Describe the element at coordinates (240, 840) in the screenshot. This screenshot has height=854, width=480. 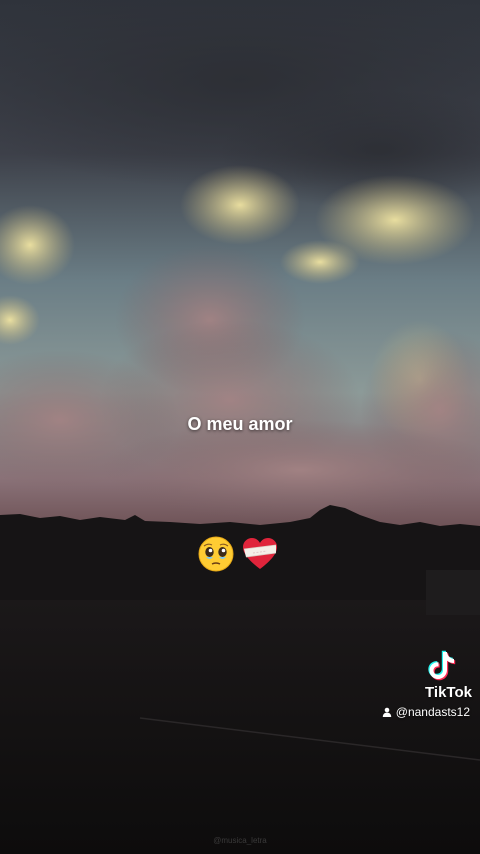
I see `watermark-text: @musica_letra` at that location.